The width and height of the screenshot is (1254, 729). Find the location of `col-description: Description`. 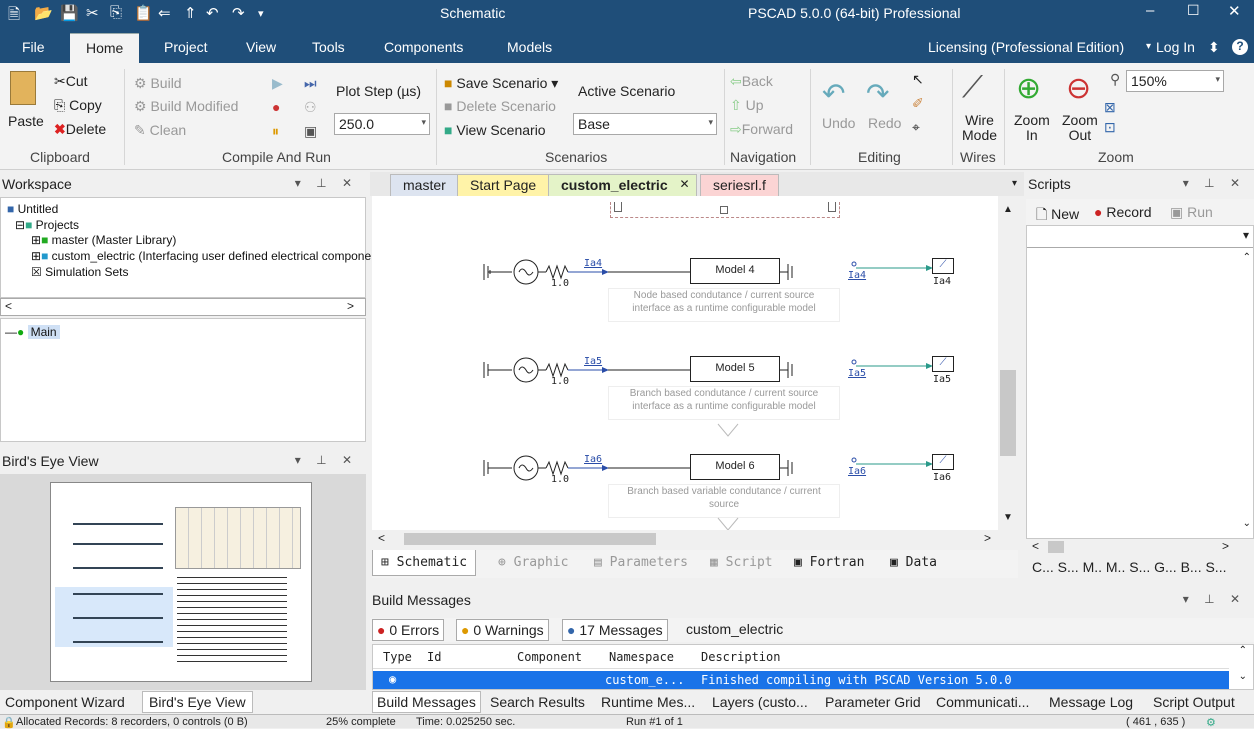

col-description: Description is located at coordinates (740, 657).